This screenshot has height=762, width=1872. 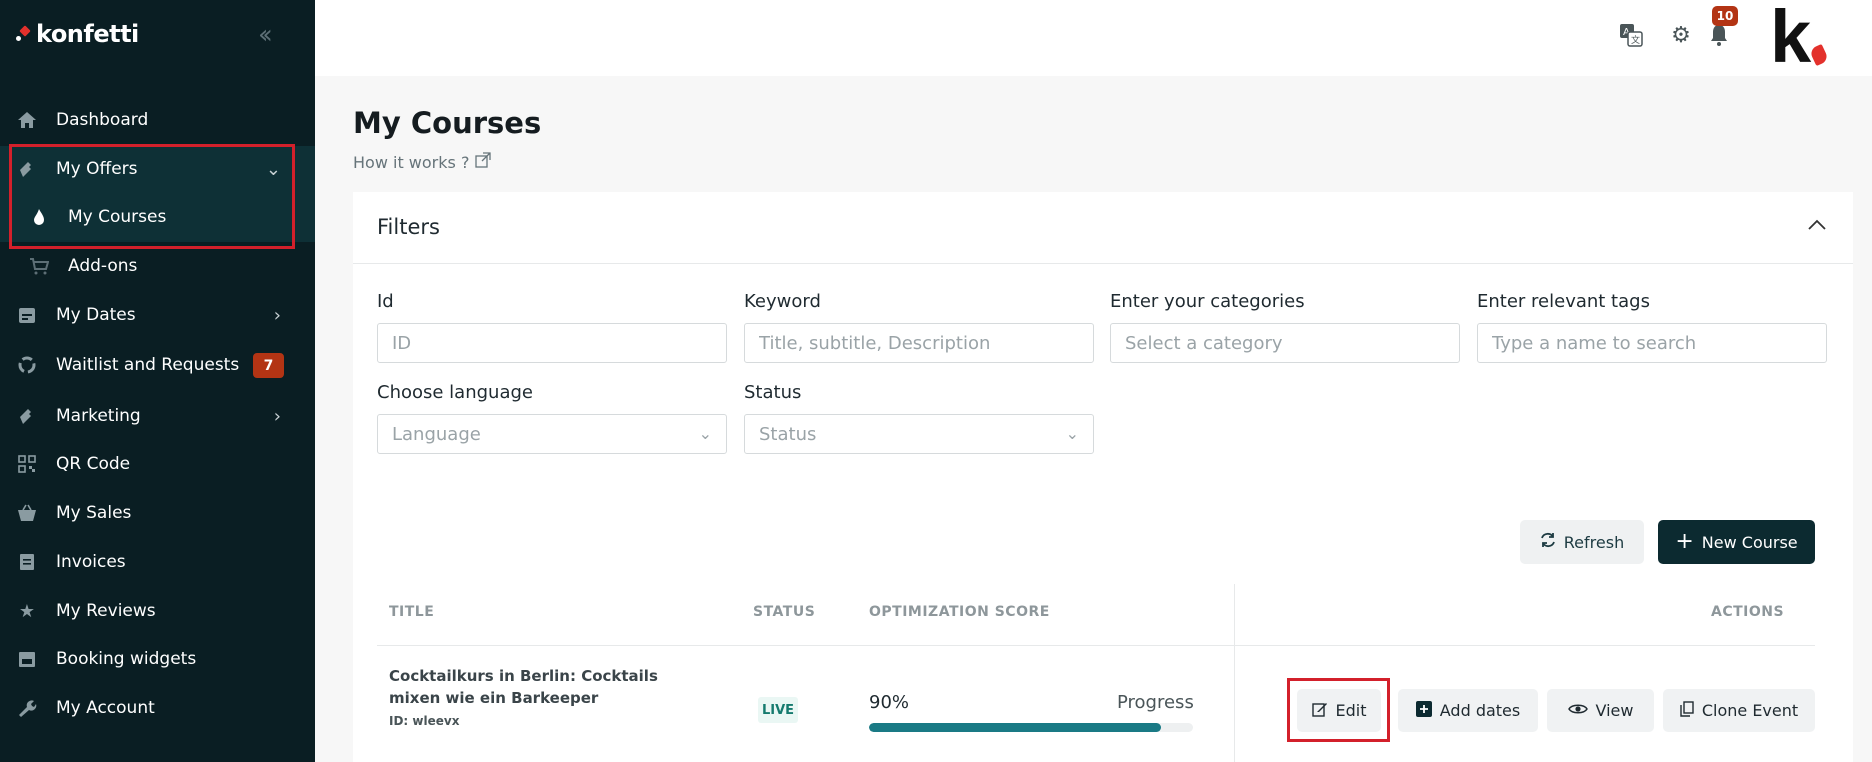 I want to click on logo-text: konfetti, so click(x=87, y=34).